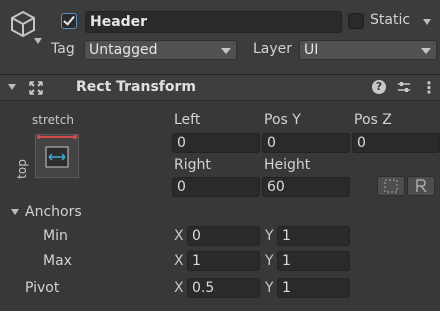 This screenshot has width=440, height=311. What do you see at coordinates (63, 49) in the screenshot?
I see `tag-label: Tag` at bounding box center [63, 49].